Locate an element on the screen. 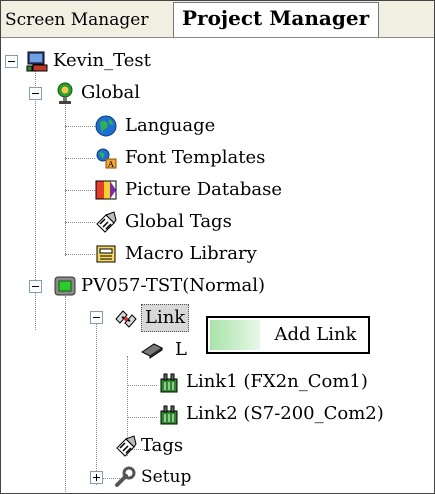  tree-node-label: Link1 (FX2n_Com1) is located at coordinates (277, 381).